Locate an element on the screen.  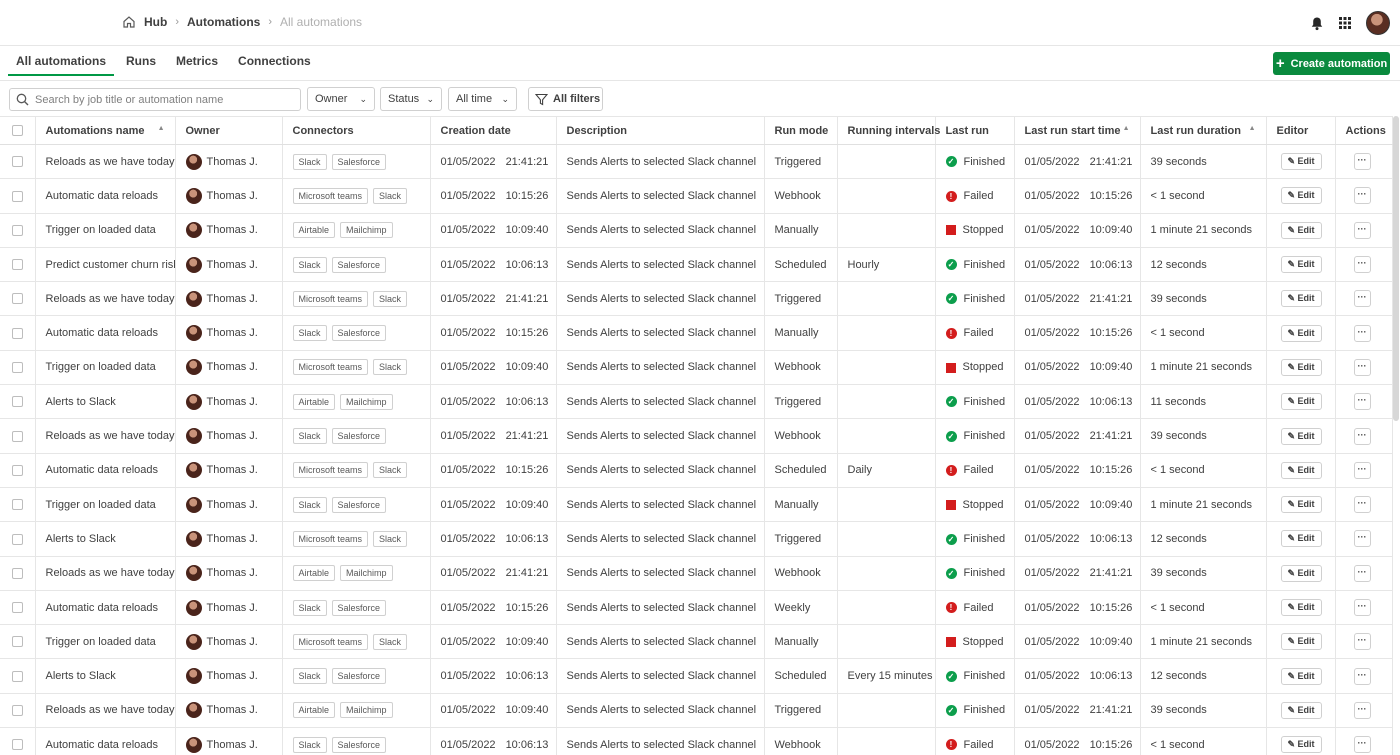
search-input is located at coordinates (160, 99).